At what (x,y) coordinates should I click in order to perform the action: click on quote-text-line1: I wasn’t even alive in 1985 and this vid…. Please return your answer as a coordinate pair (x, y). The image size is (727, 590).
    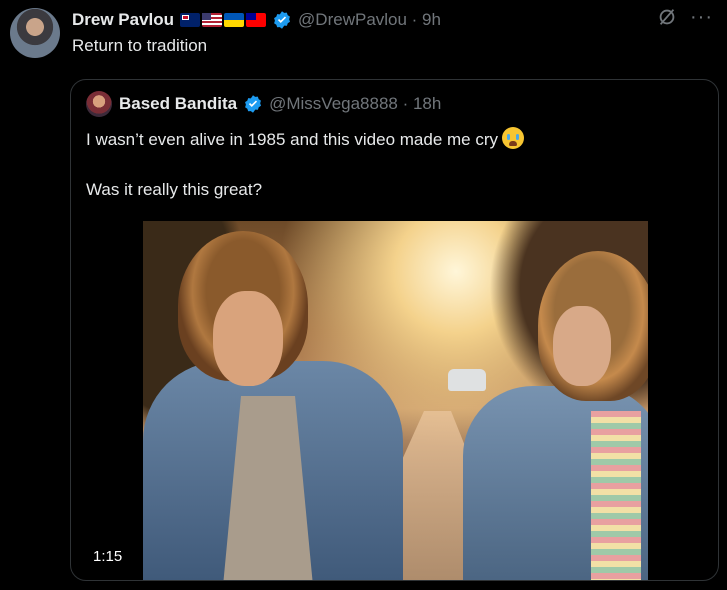
    Looking at the image, I should click on (292, 139).